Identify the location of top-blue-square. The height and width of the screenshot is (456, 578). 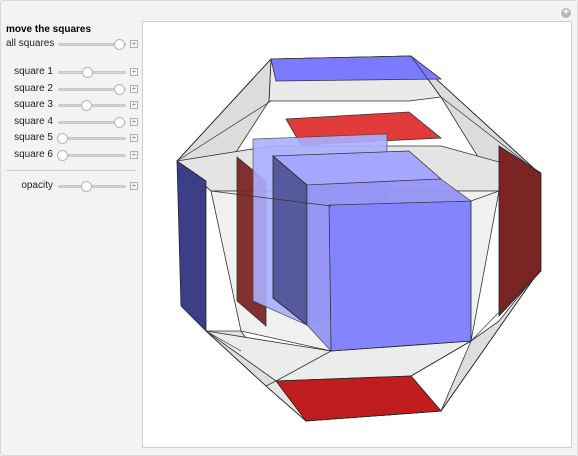
(356, 68).